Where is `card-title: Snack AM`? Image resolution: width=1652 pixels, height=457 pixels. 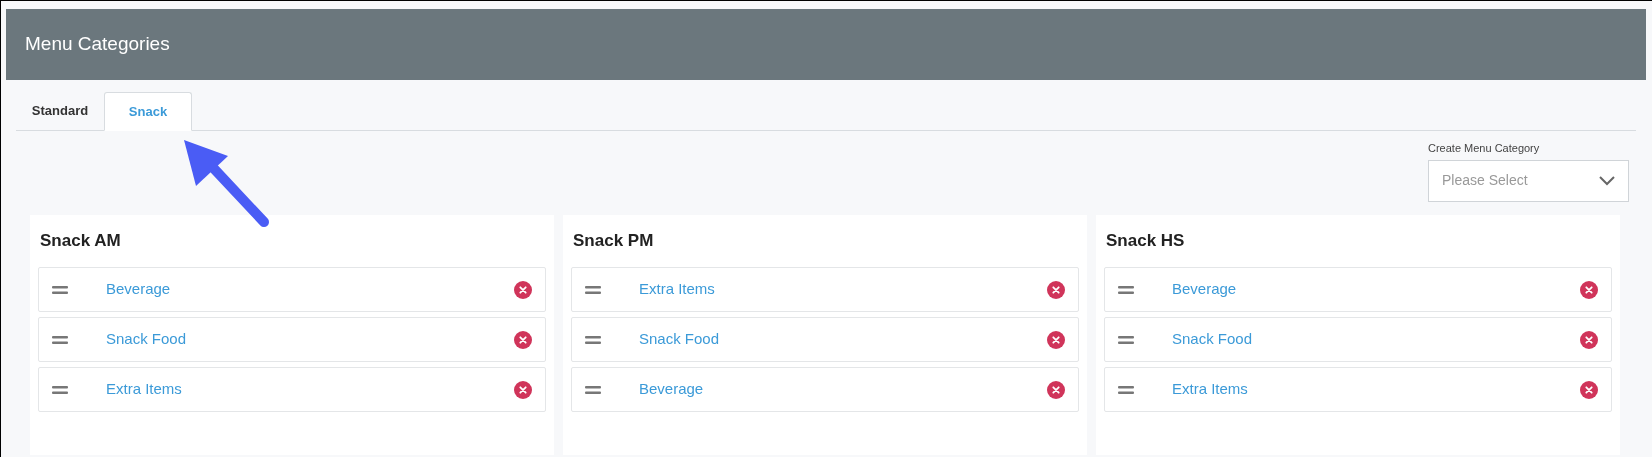
card-title: Snack AM is located at coordinates (81, 240).